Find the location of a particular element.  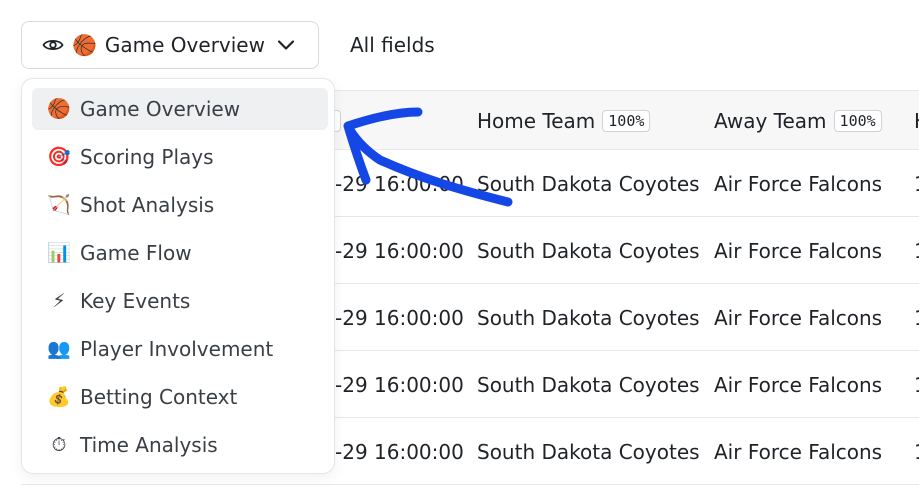

target-icon: 🎯 is located at coordinates (59, 156).